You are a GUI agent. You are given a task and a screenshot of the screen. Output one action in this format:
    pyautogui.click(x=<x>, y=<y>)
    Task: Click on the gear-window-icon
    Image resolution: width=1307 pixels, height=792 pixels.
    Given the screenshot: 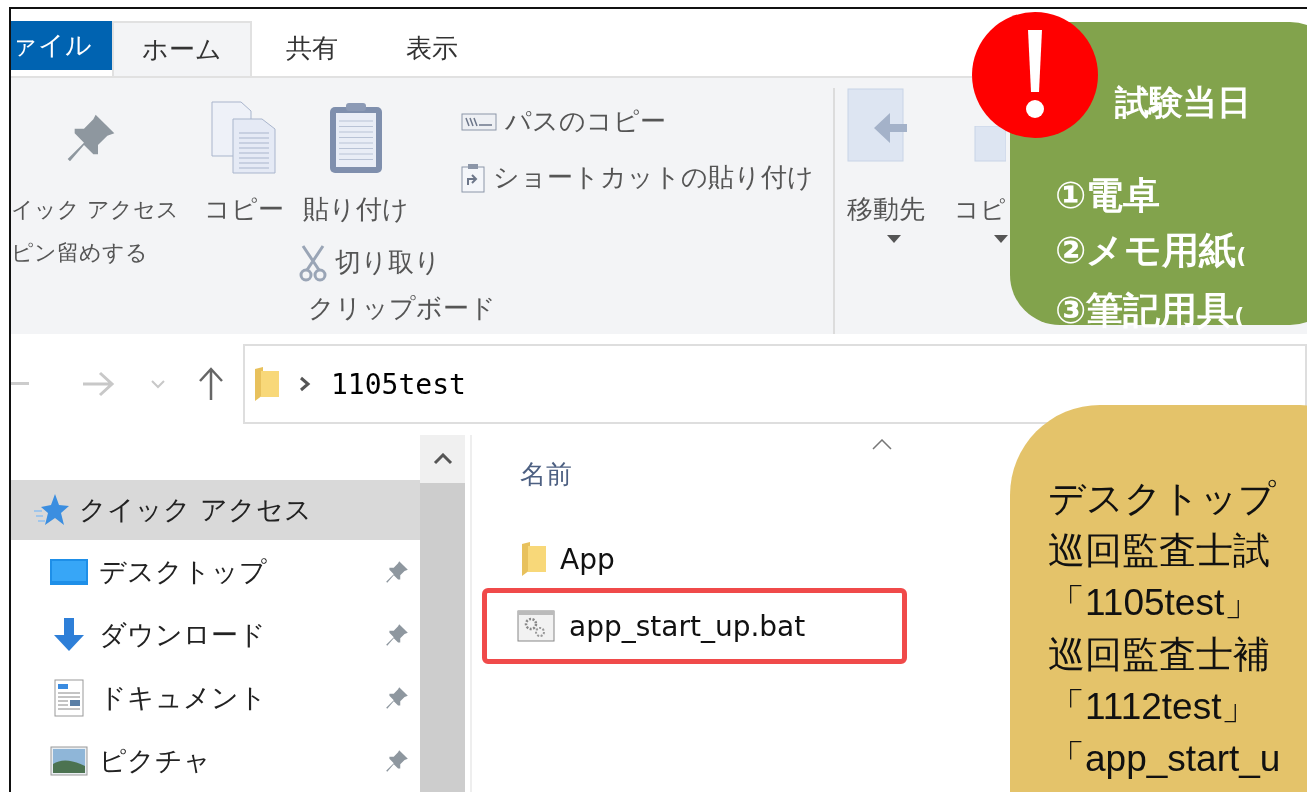 What is the action you would take?
    pyautogui.click(x=536, y=626)
    